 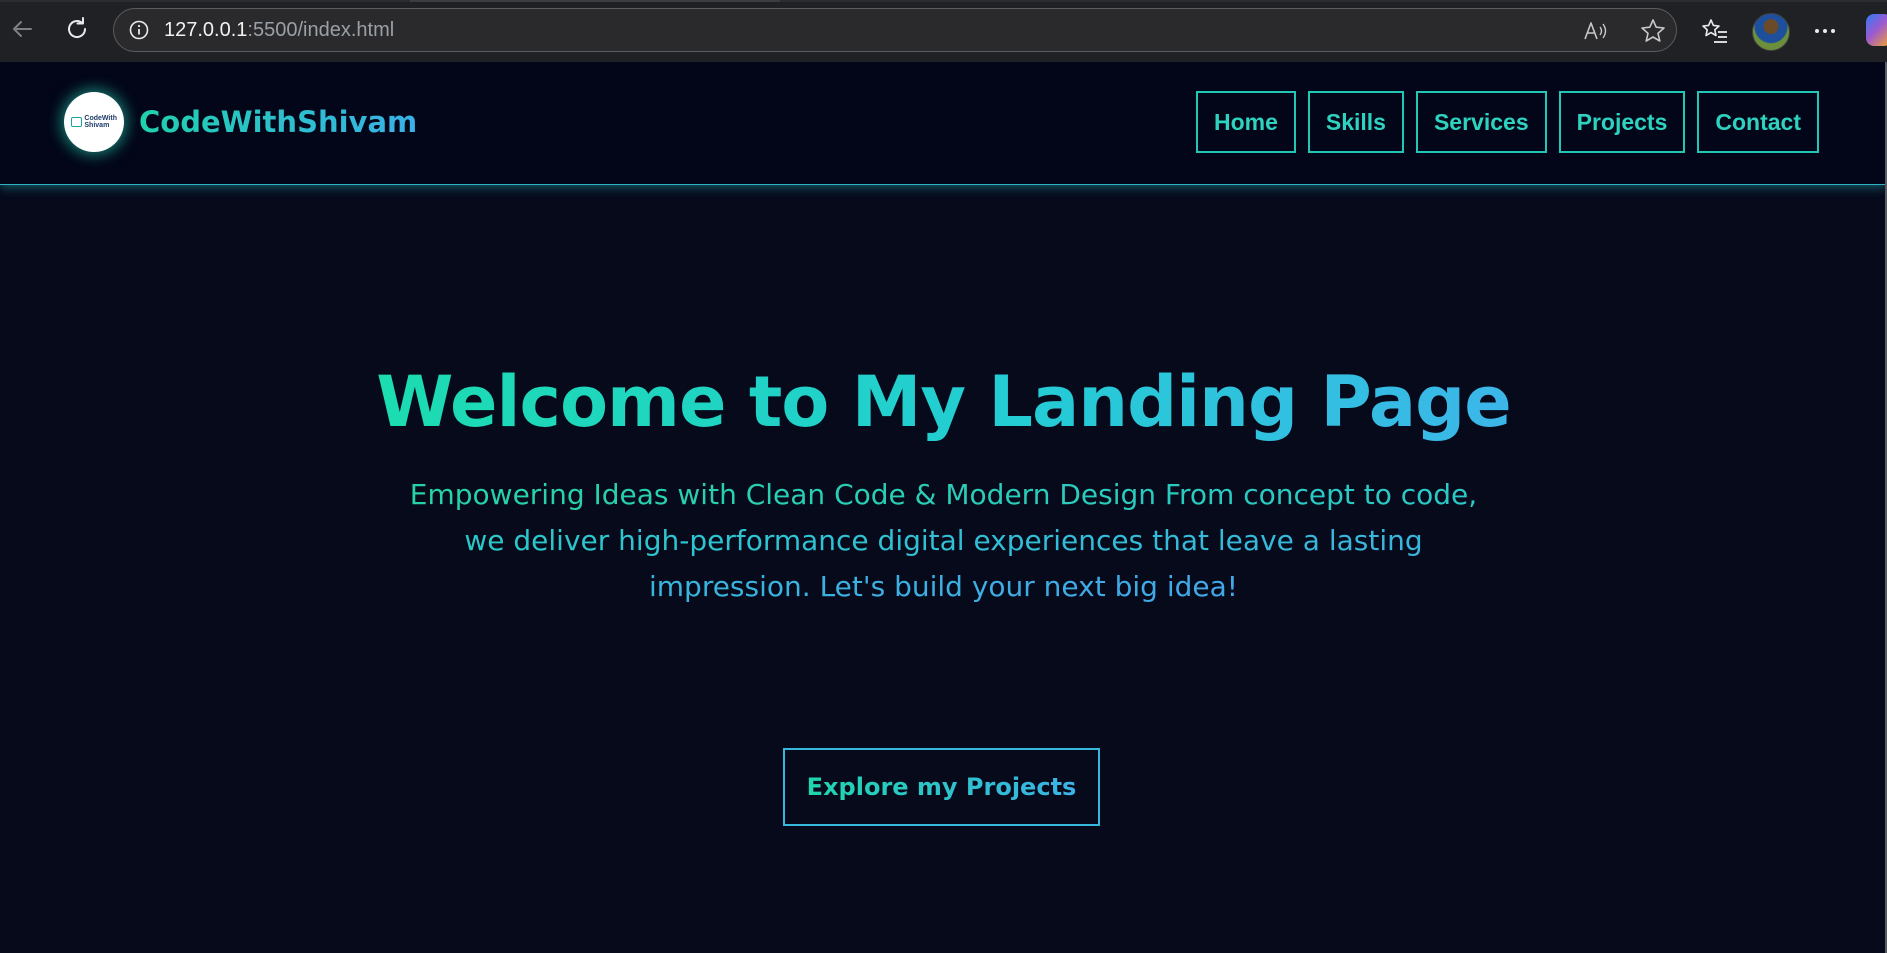 I want to click on nav-home: Home, so click(x=1245, y=122).